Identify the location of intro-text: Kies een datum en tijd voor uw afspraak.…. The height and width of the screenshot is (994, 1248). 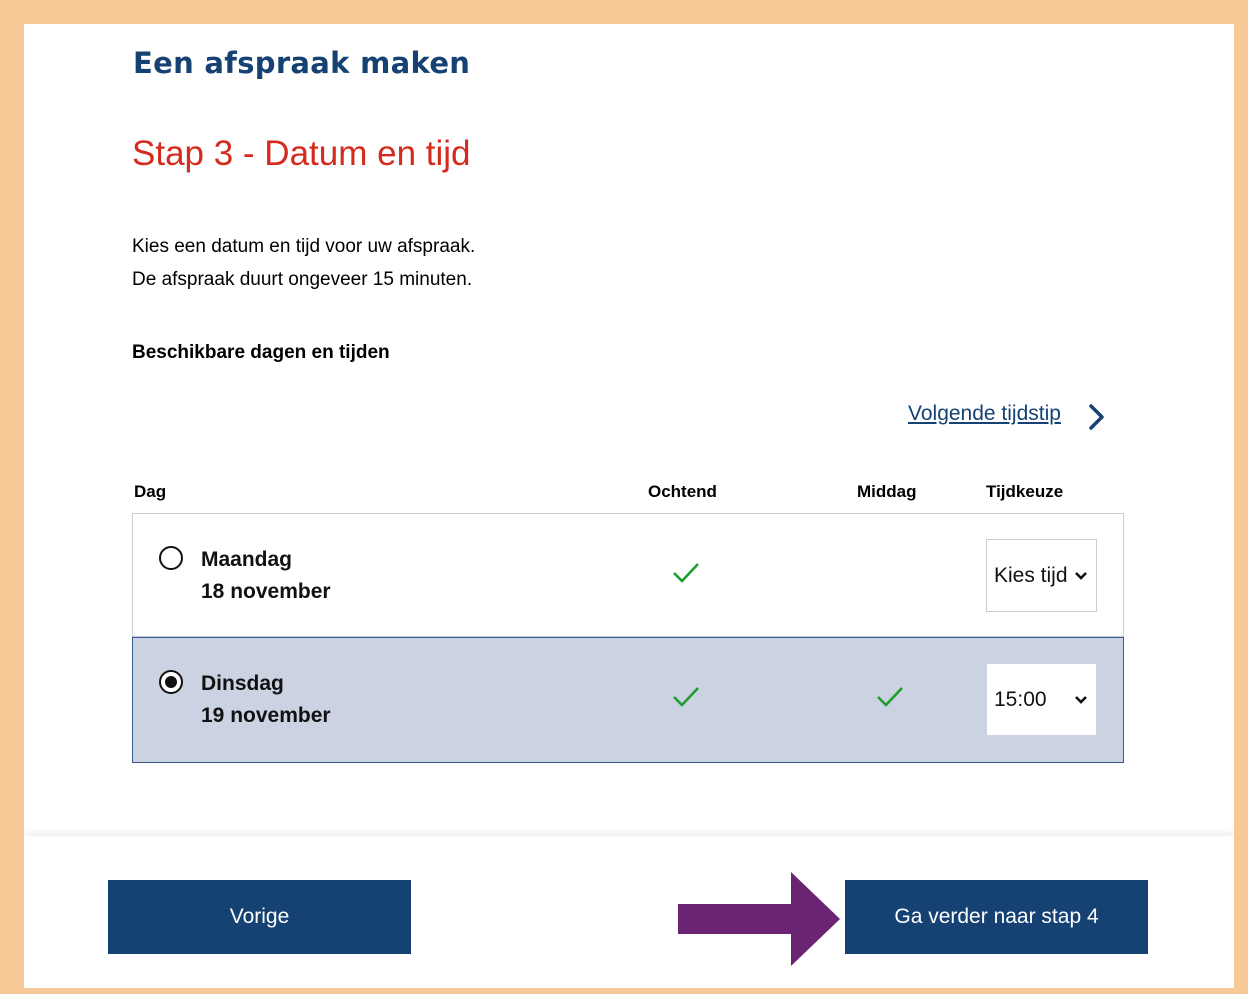
(303, 263).